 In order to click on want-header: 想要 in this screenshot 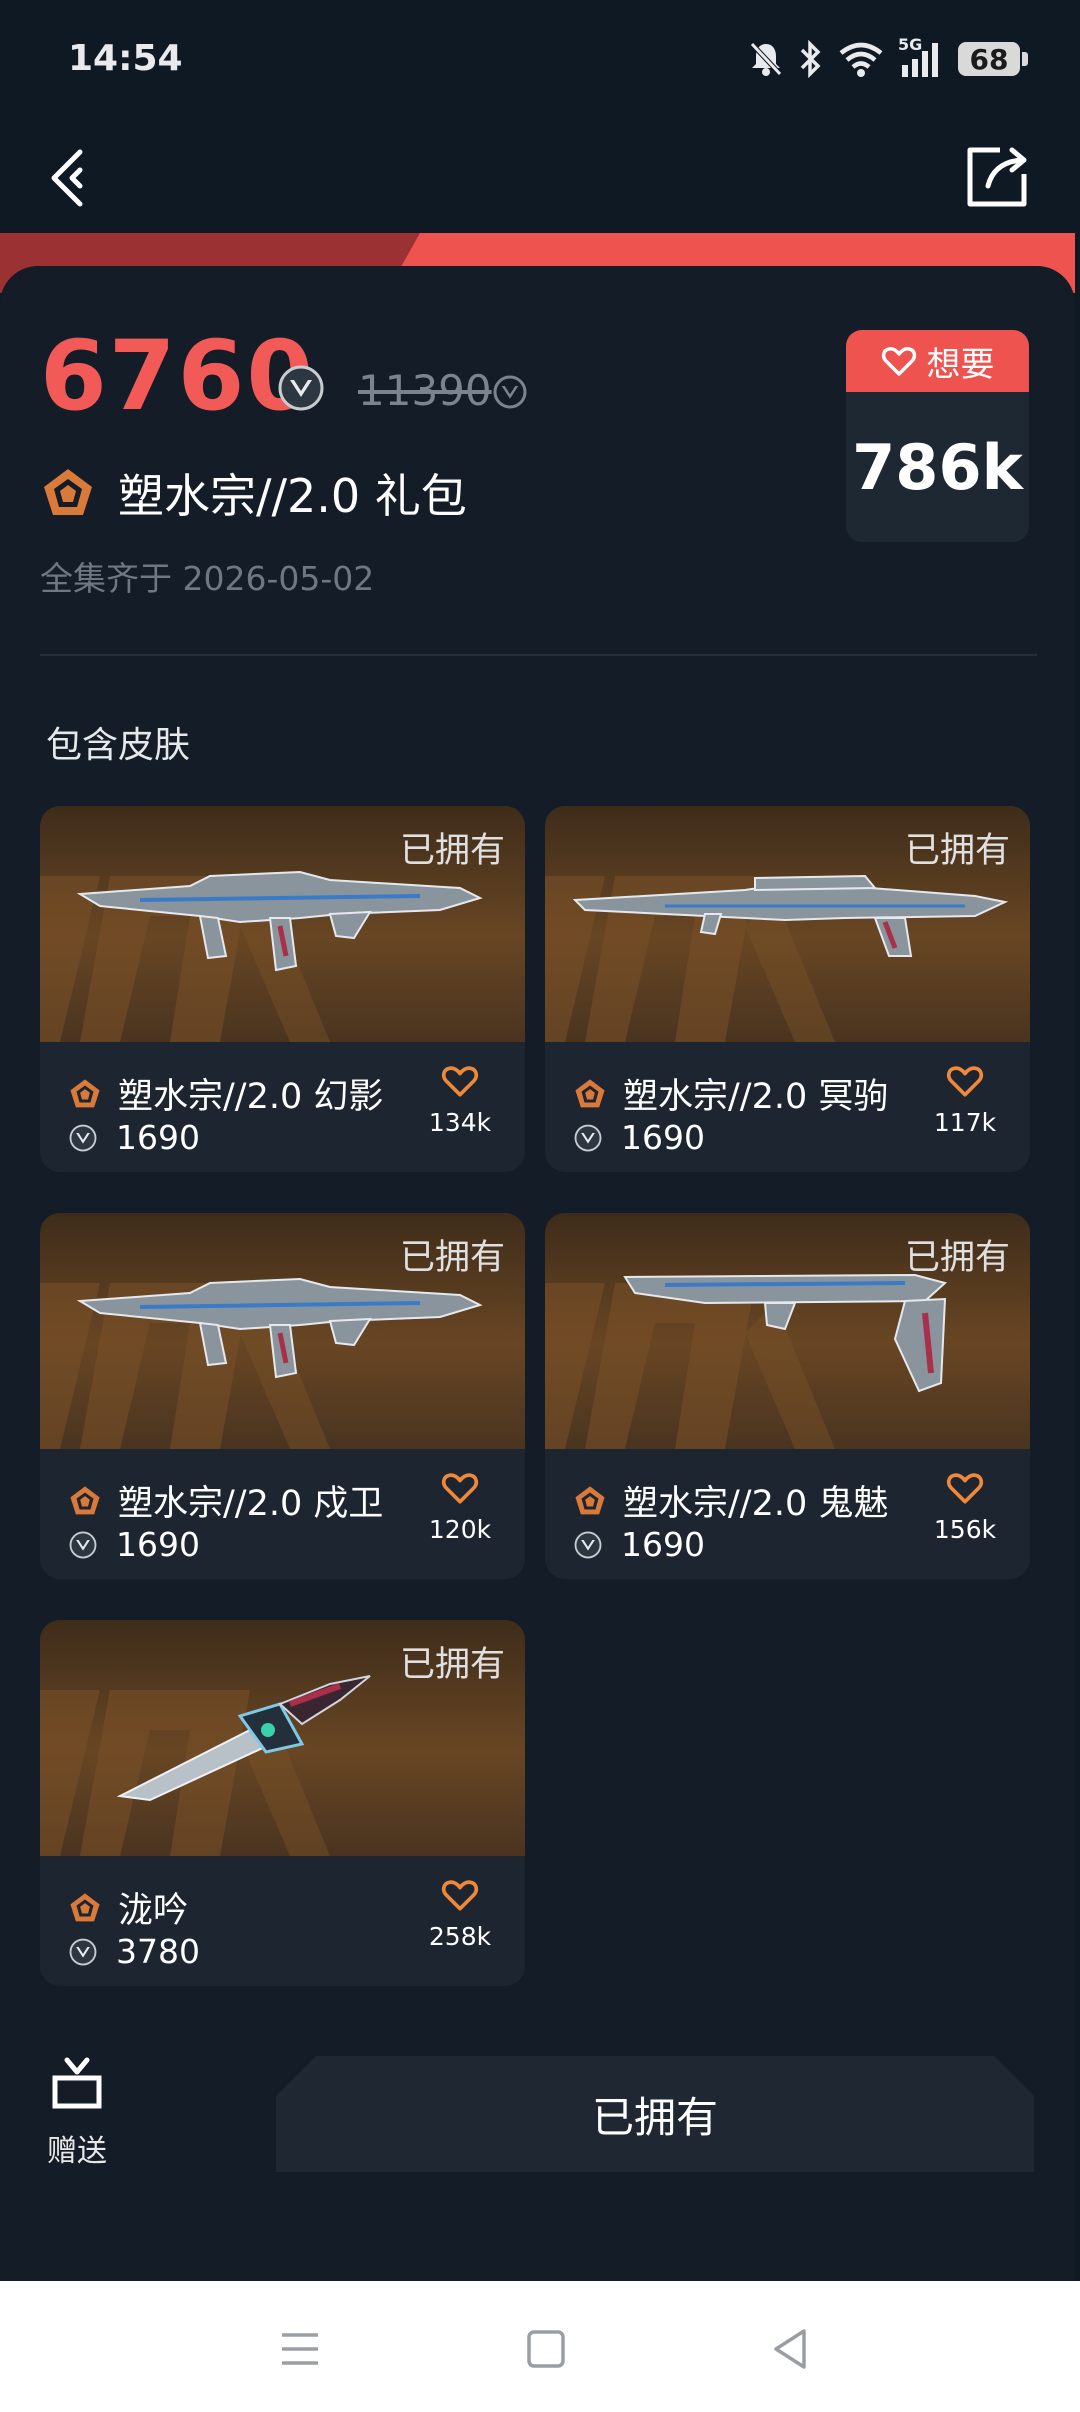, I will do `click(937, 361)`.